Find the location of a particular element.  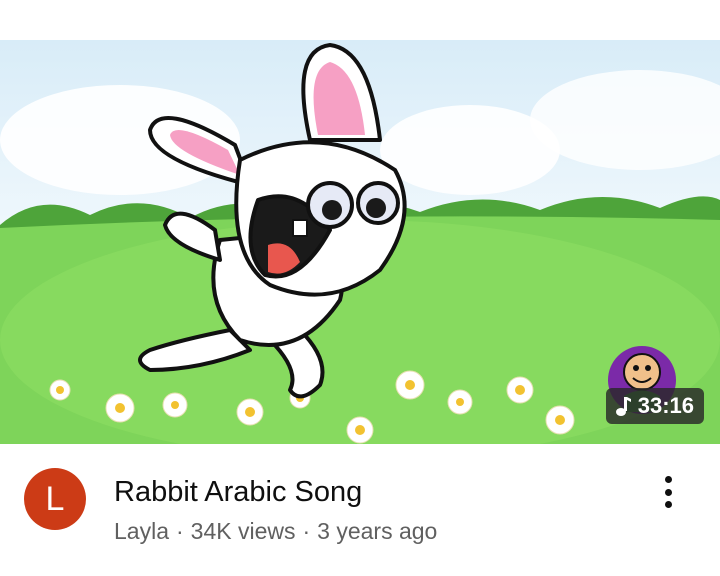

duration-text: 33:16 is located at coordinates (665, 405).